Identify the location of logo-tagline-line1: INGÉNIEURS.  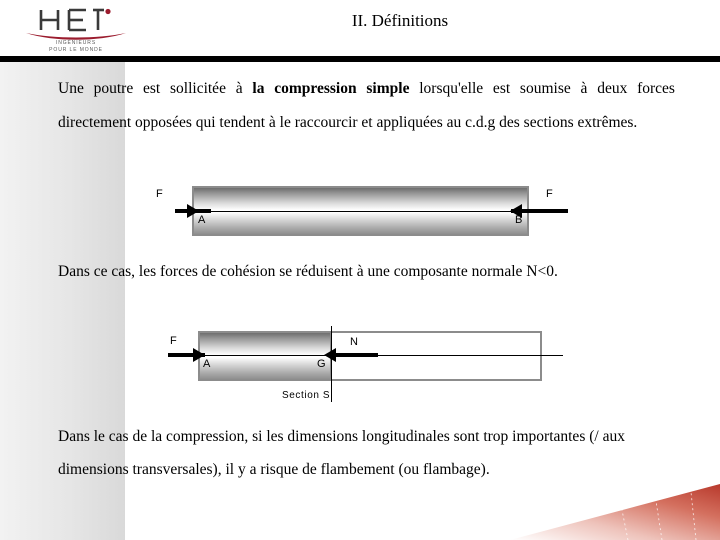
(76, 43).